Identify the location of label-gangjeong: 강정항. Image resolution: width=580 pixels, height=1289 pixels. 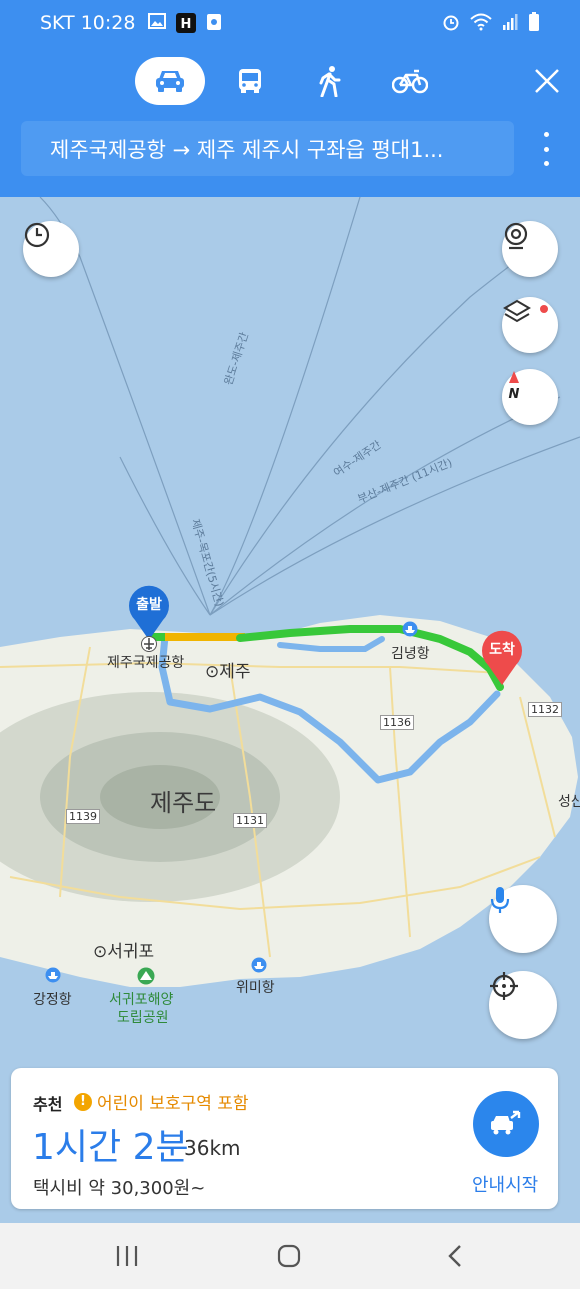
(52, 1000).